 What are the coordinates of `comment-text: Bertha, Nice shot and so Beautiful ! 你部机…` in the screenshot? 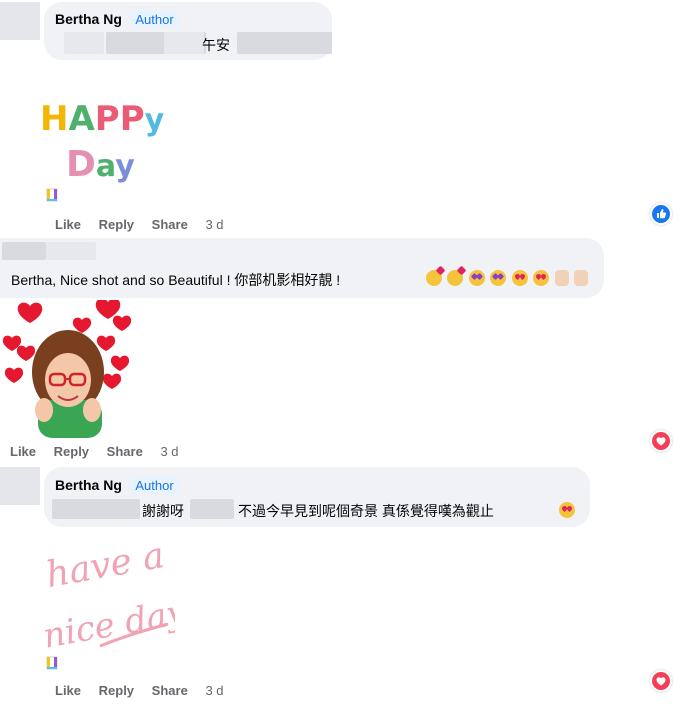 It's located at (176, 280).